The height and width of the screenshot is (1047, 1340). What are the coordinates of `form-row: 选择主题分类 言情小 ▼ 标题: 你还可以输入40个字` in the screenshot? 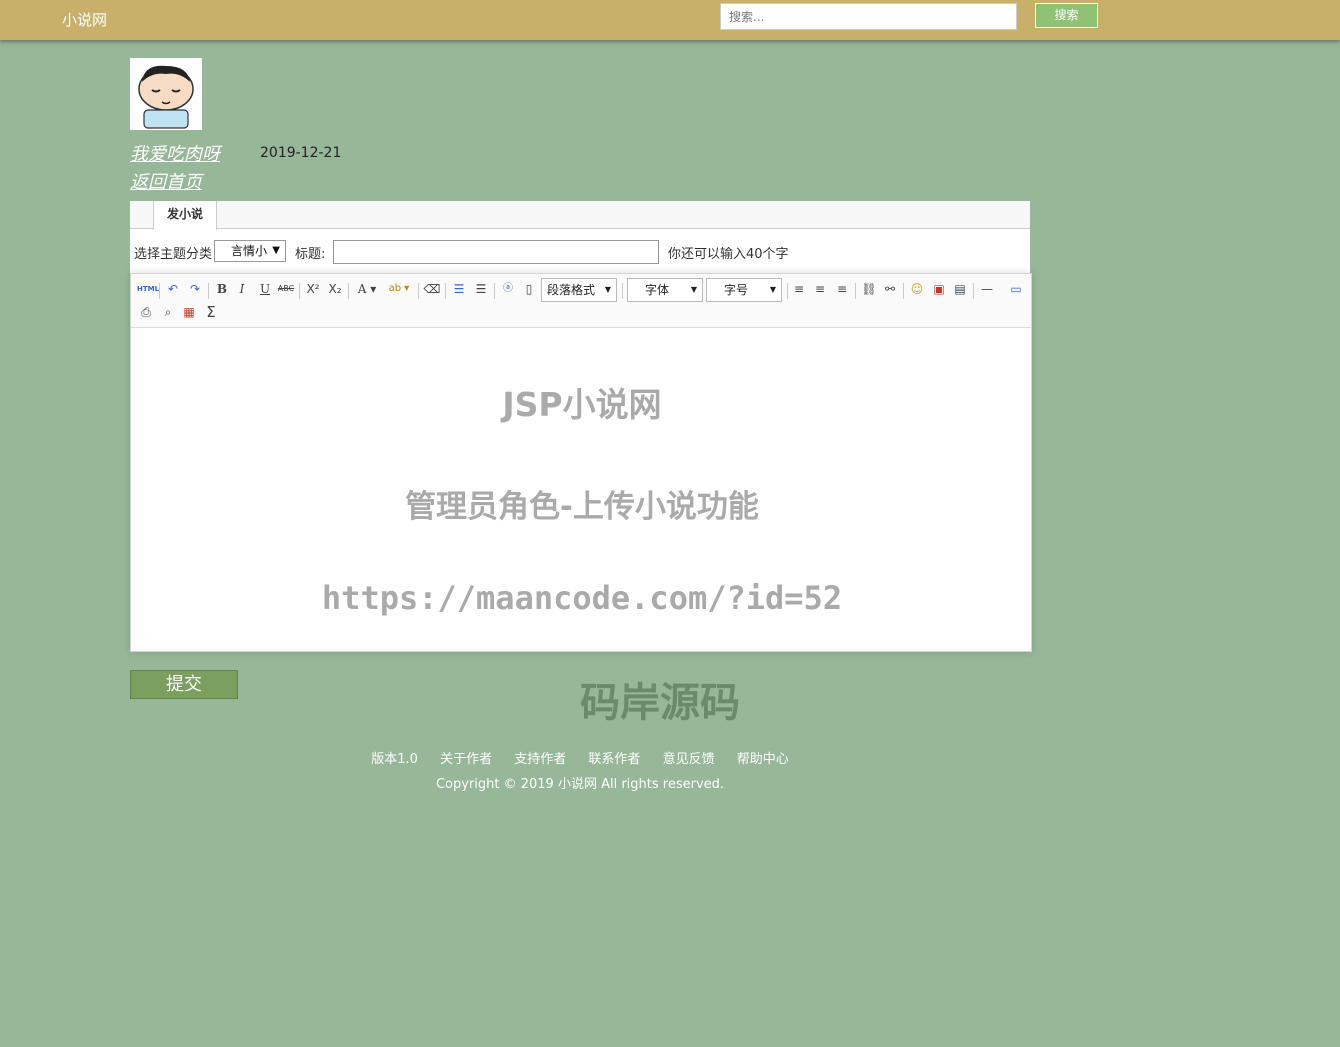 It's located at (580, 251).